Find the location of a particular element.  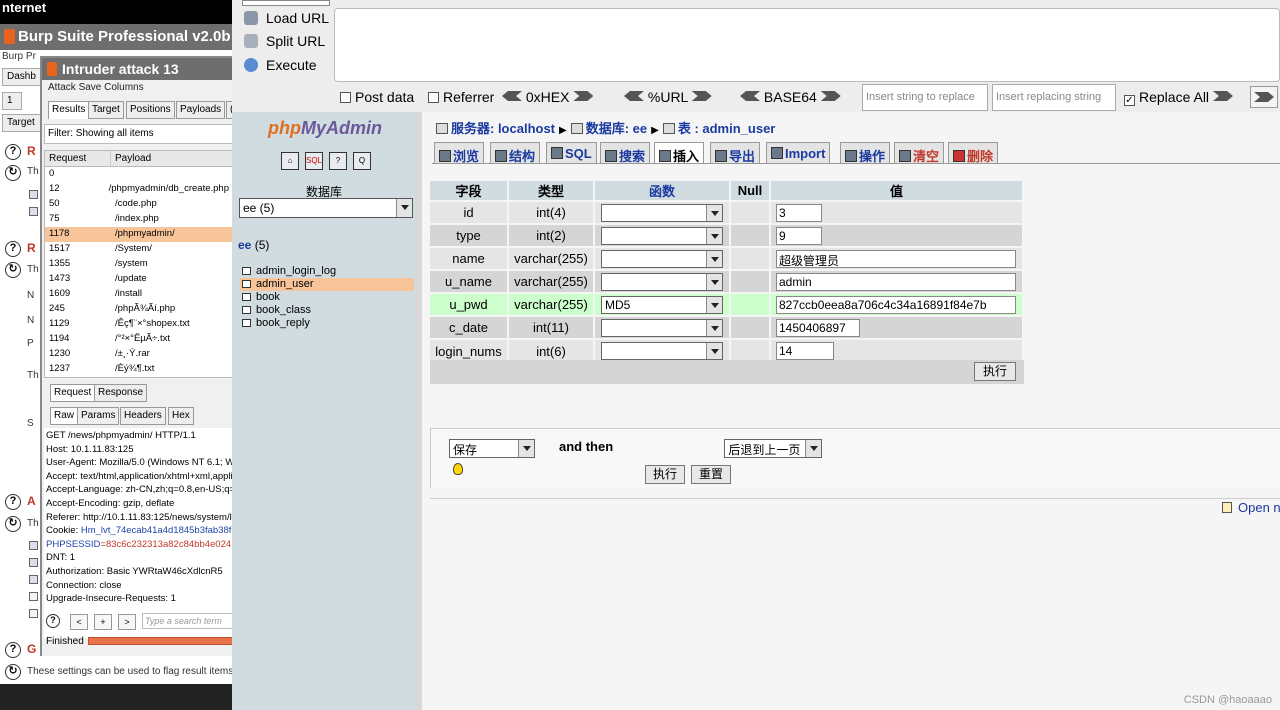

table-link: admin_user is located at coordinates (327, 284).